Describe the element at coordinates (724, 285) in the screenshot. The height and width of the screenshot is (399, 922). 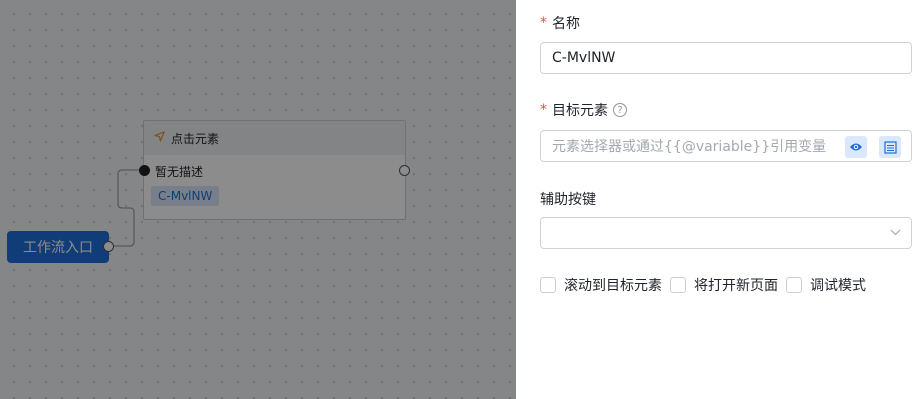
I see `opens-new-page-checkbox: 将打开新页面` at that location.